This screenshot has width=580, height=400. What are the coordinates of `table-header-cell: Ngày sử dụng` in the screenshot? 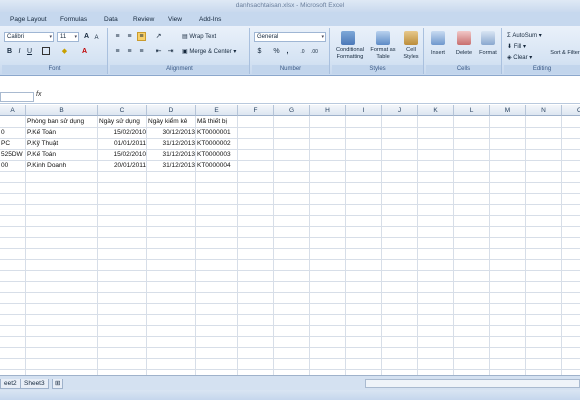 It's located at (122, 121).